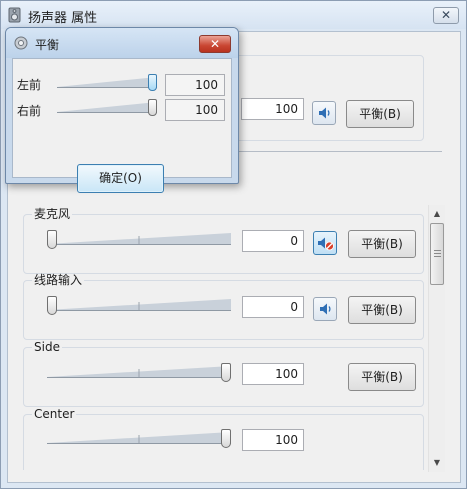 The height and width of the screenshot is (489, 467). I want to click on balance-dialog-close-button: ✕, so click(215, 44).